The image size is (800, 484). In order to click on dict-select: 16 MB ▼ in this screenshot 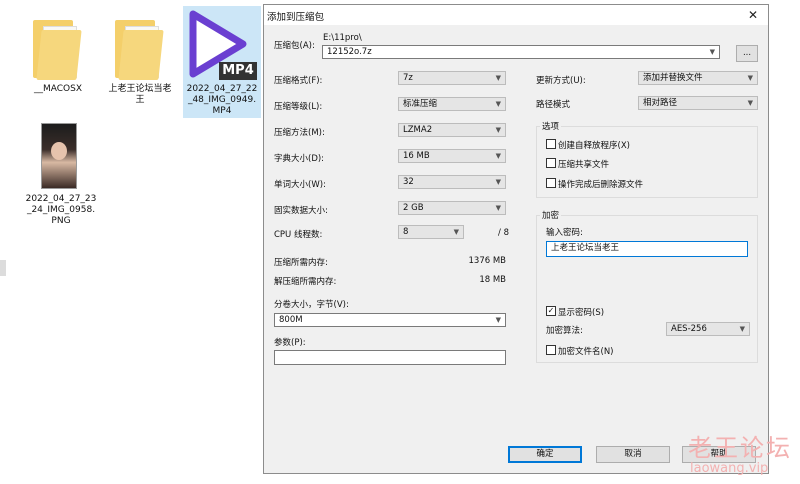, I will do `click(452, 156)`.